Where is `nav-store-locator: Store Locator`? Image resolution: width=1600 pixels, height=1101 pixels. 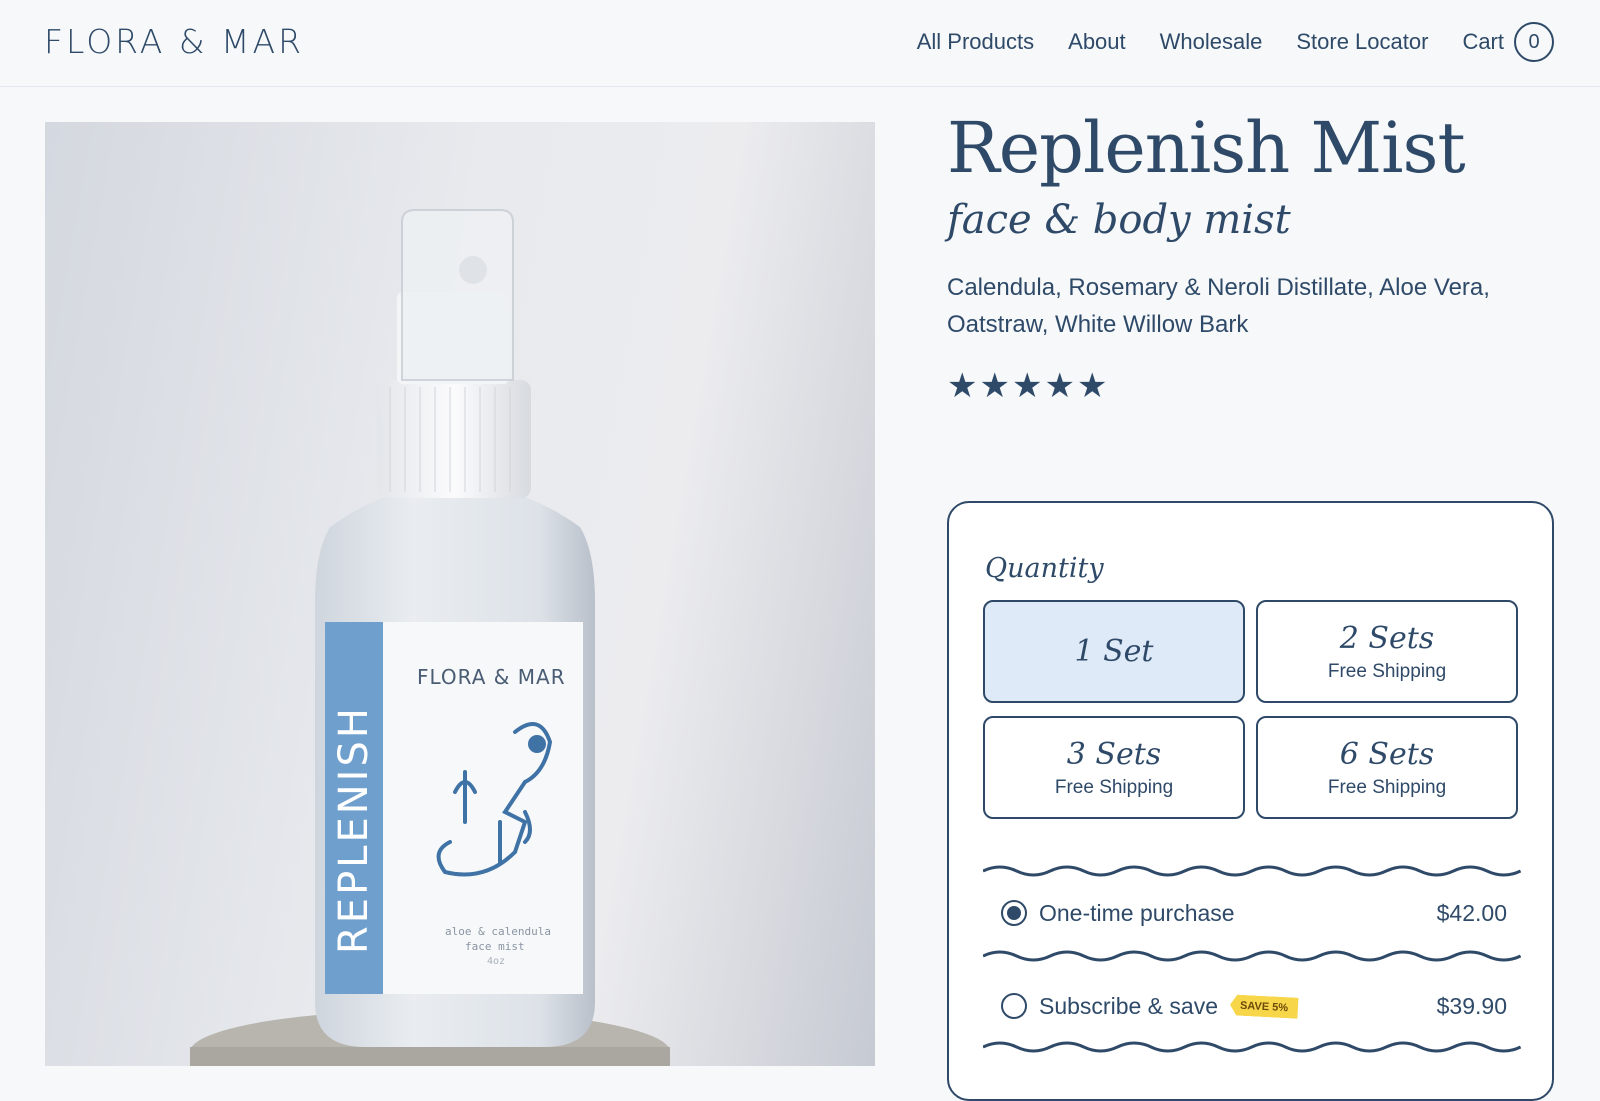
nav-store-locator: Store Locator is located at coordinates (1362, 42).